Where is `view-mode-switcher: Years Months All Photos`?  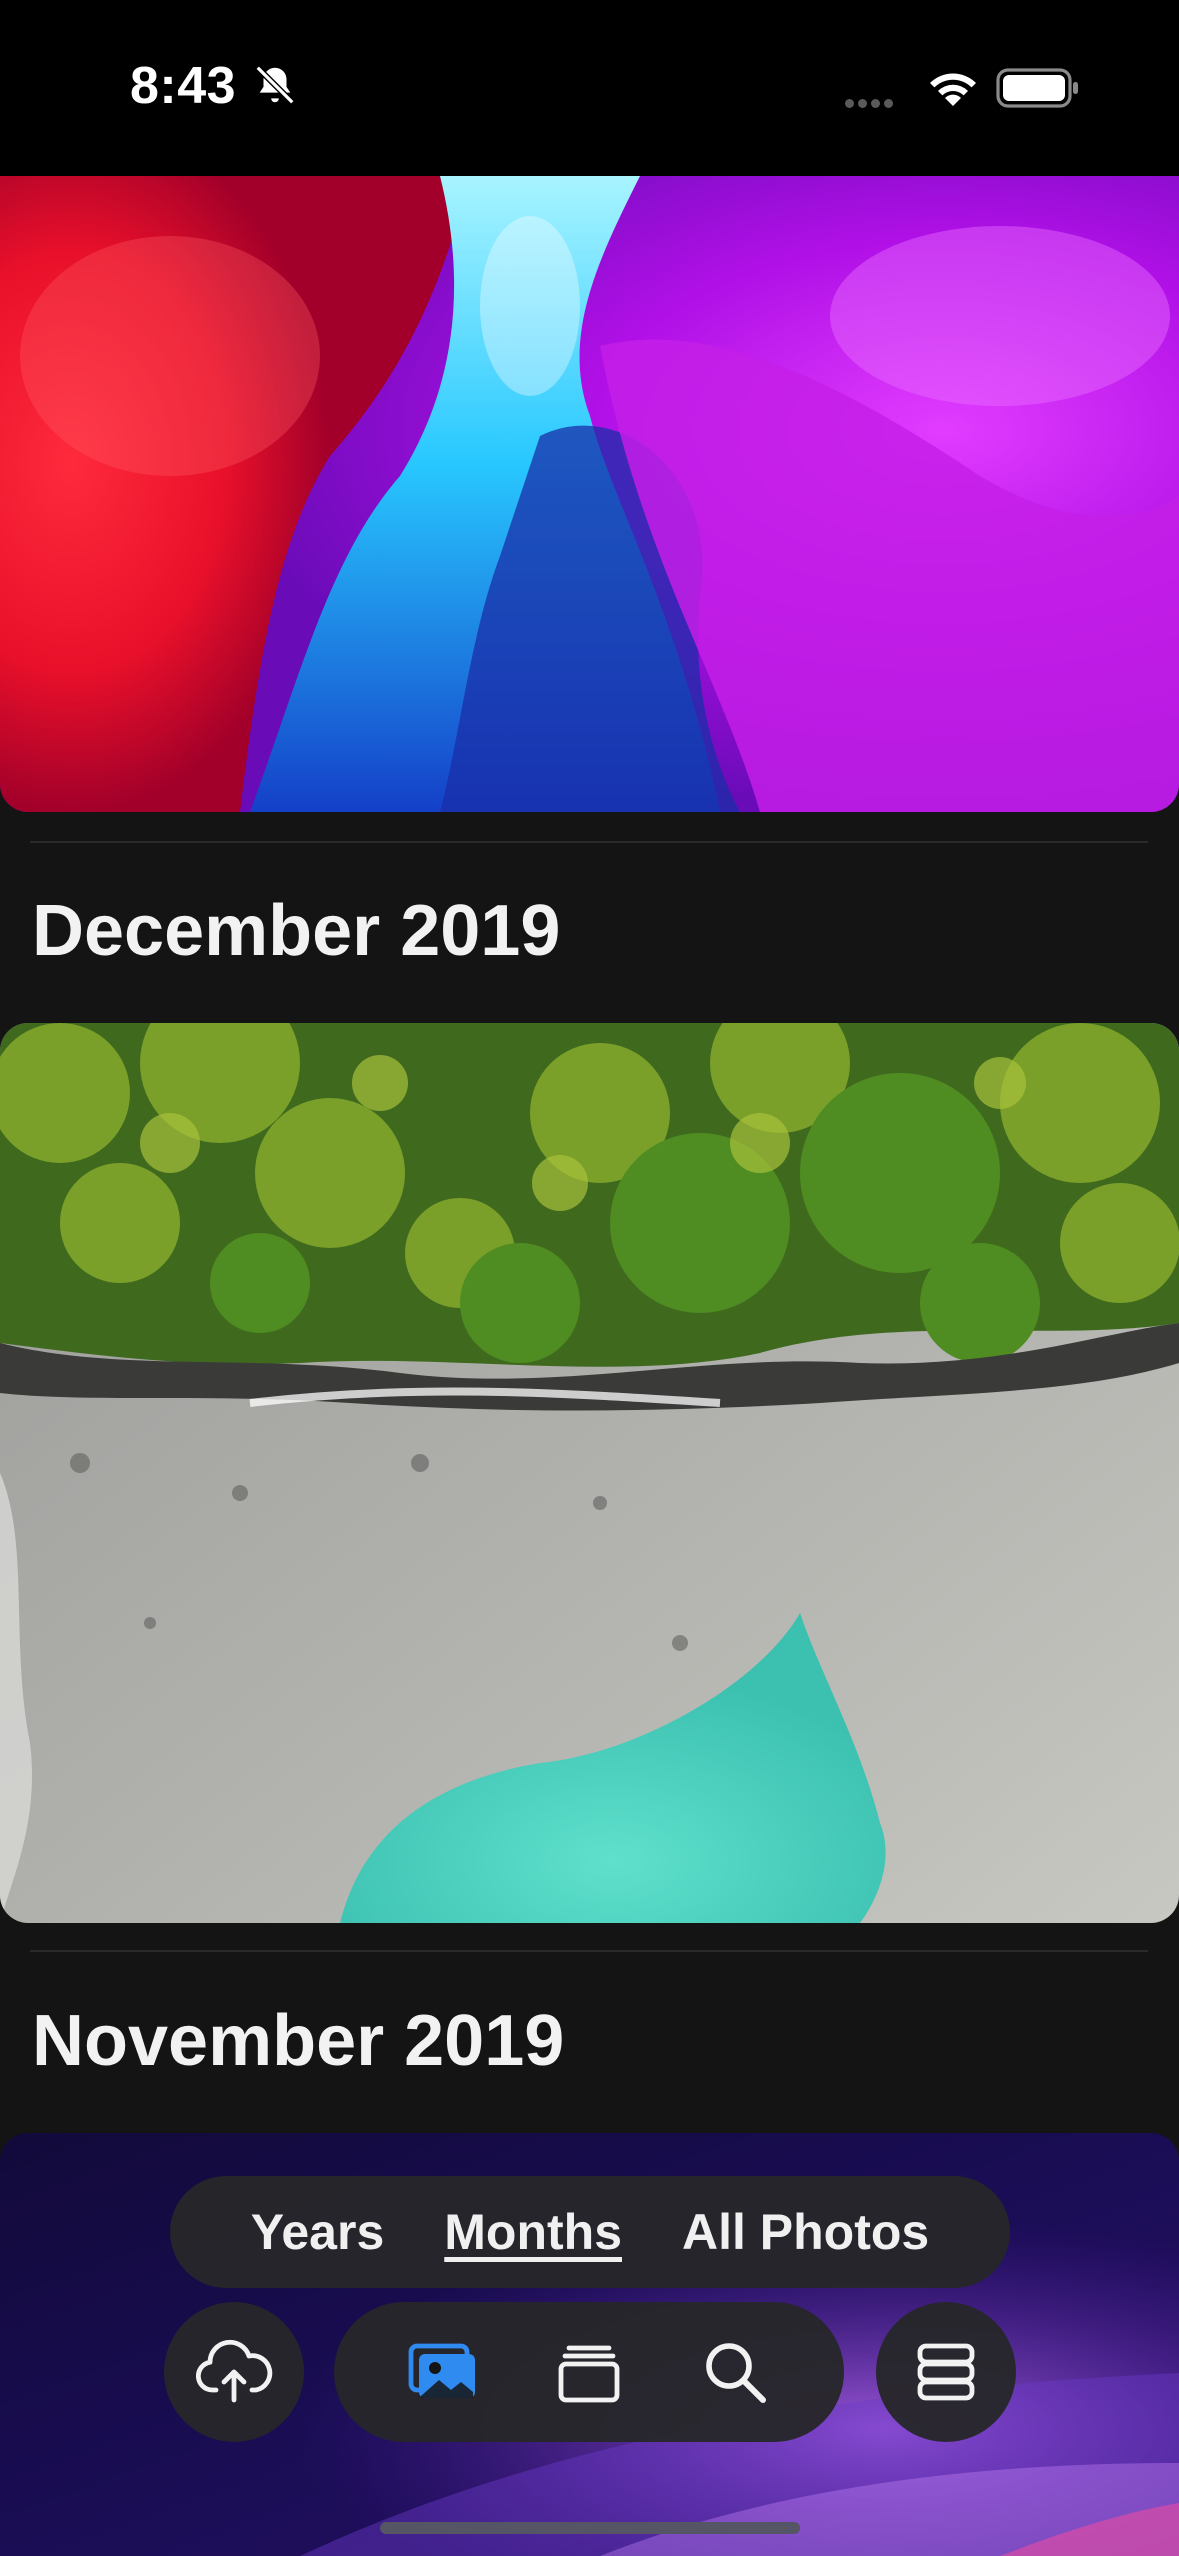 view-mode-switcher: Years Months All Photos is located at coordinates (590, 2232).